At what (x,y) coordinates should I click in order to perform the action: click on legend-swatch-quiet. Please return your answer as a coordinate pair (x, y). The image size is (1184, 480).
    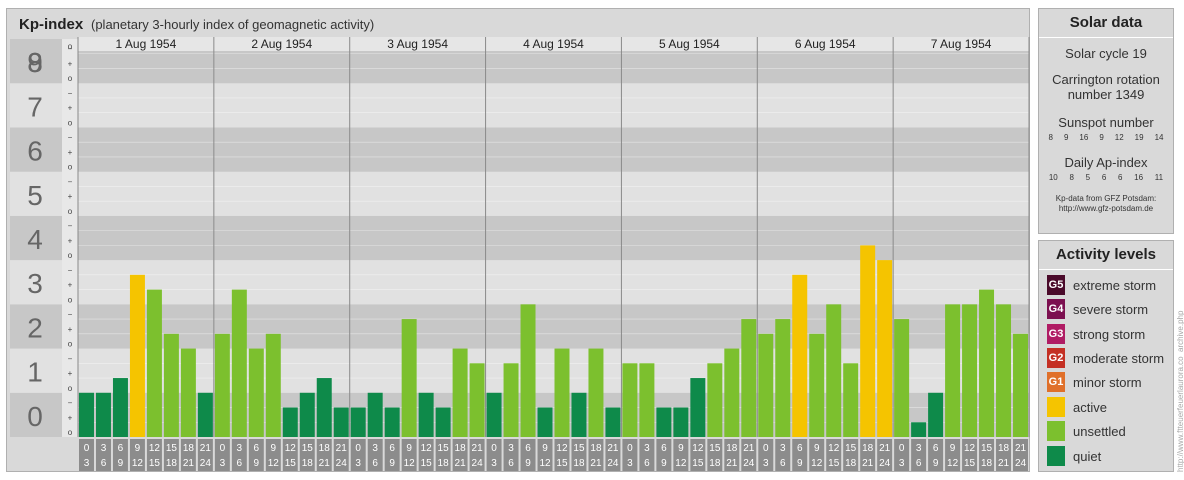
    Looking at the image, I should click on (1056, 456).